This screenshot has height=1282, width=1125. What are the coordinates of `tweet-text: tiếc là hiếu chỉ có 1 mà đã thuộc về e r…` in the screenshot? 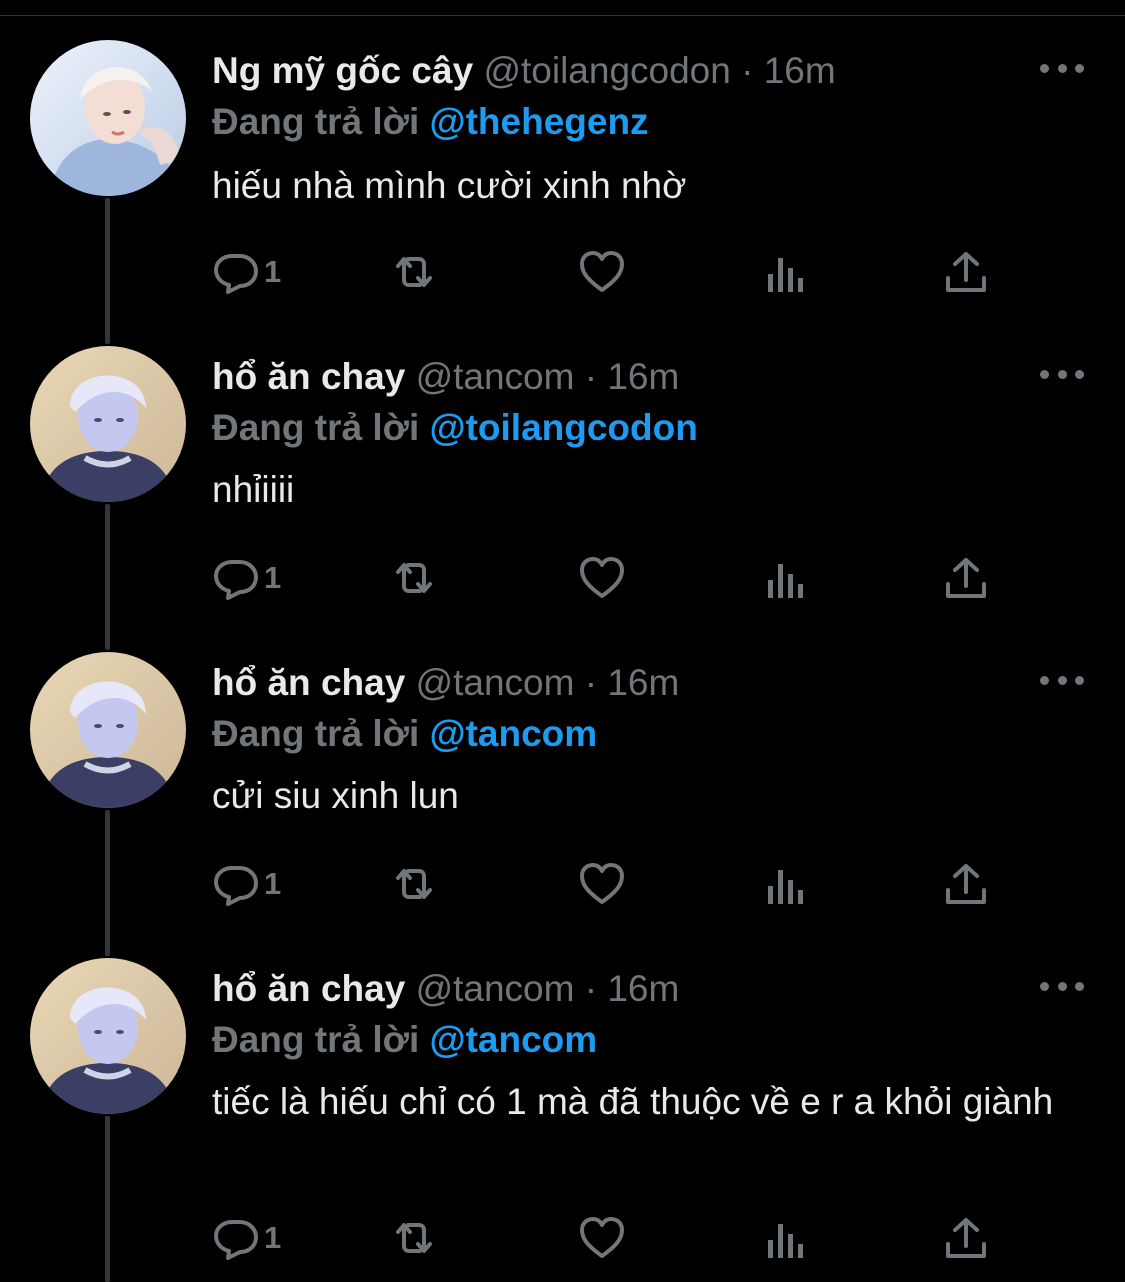 It's located at (633, 1101).